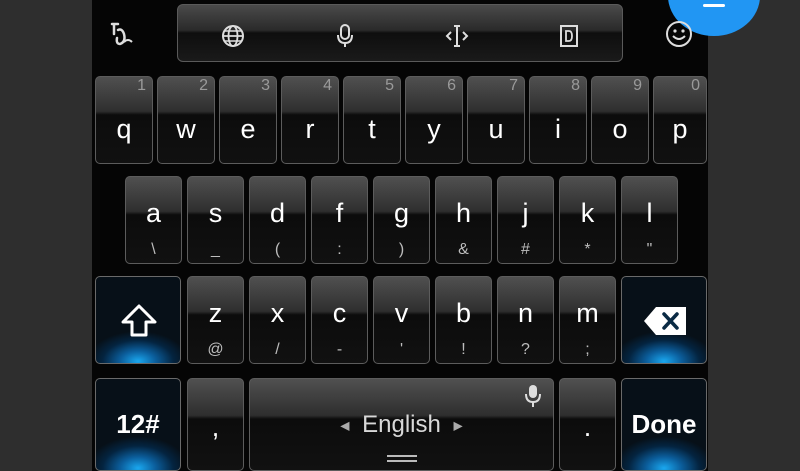 The height and width of the screenshot is (471, 800). I want to click on globe-icon, so click(233, 36).